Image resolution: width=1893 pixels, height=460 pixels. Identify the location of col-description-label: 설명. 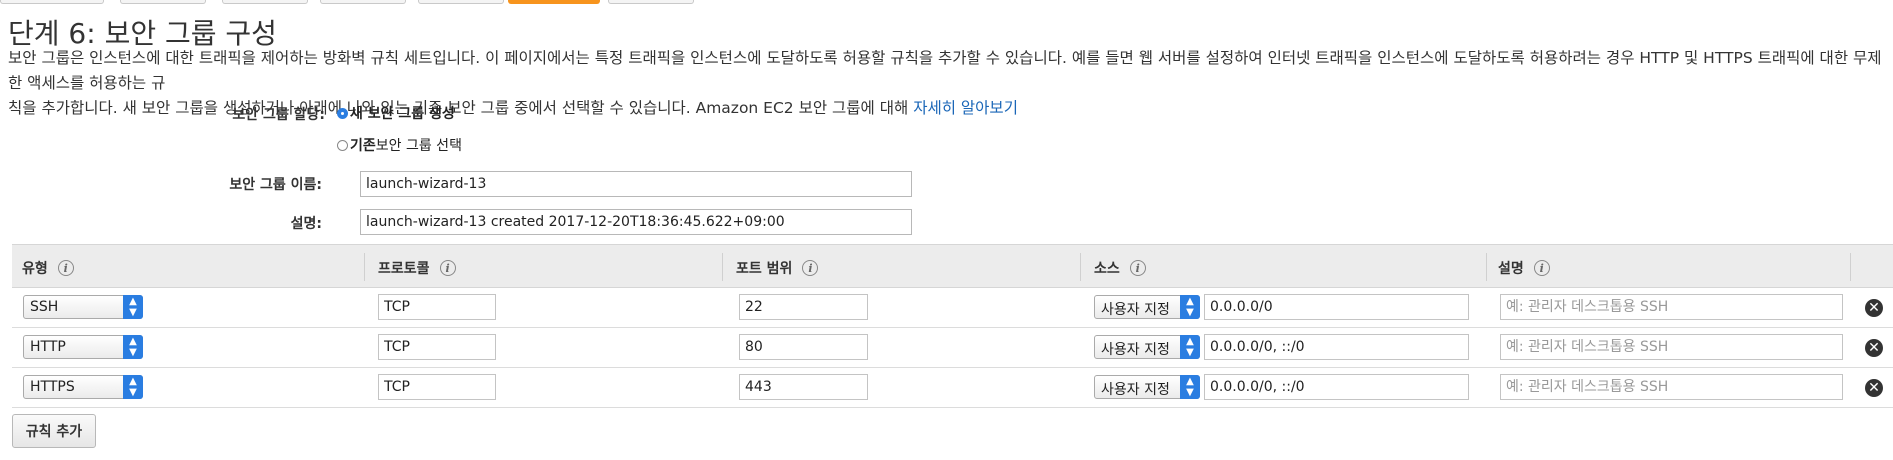
(1511, 269).